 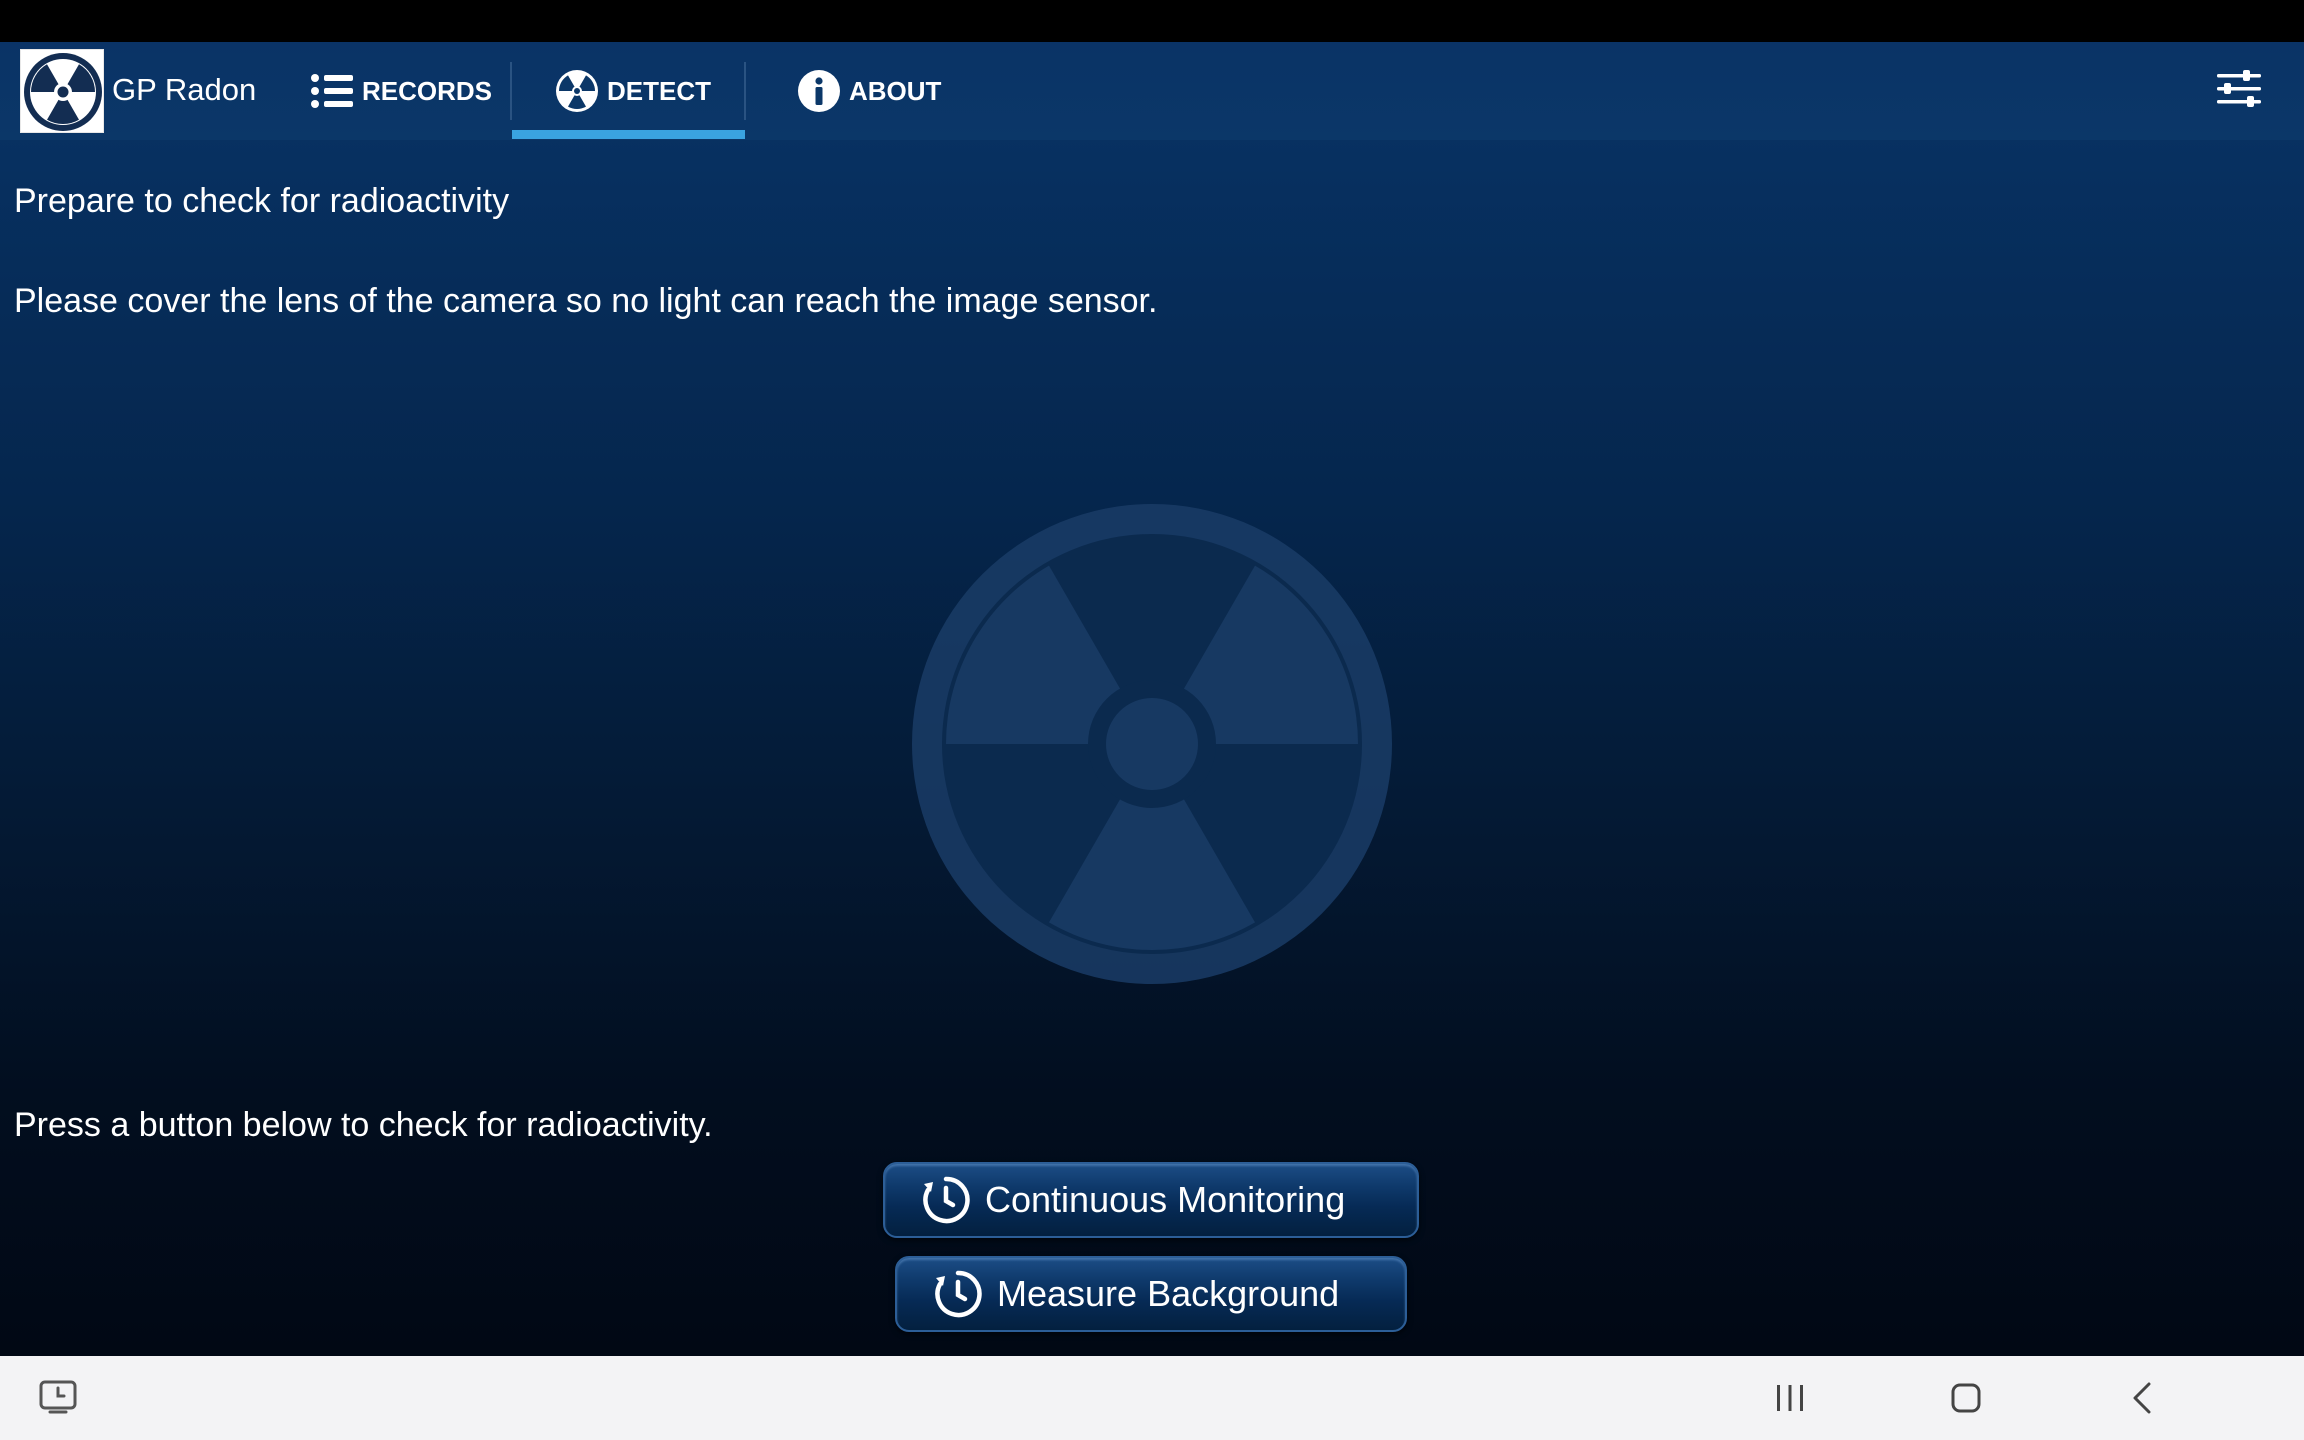 I want to click on back-icon, so click(x=2142, y=1398).